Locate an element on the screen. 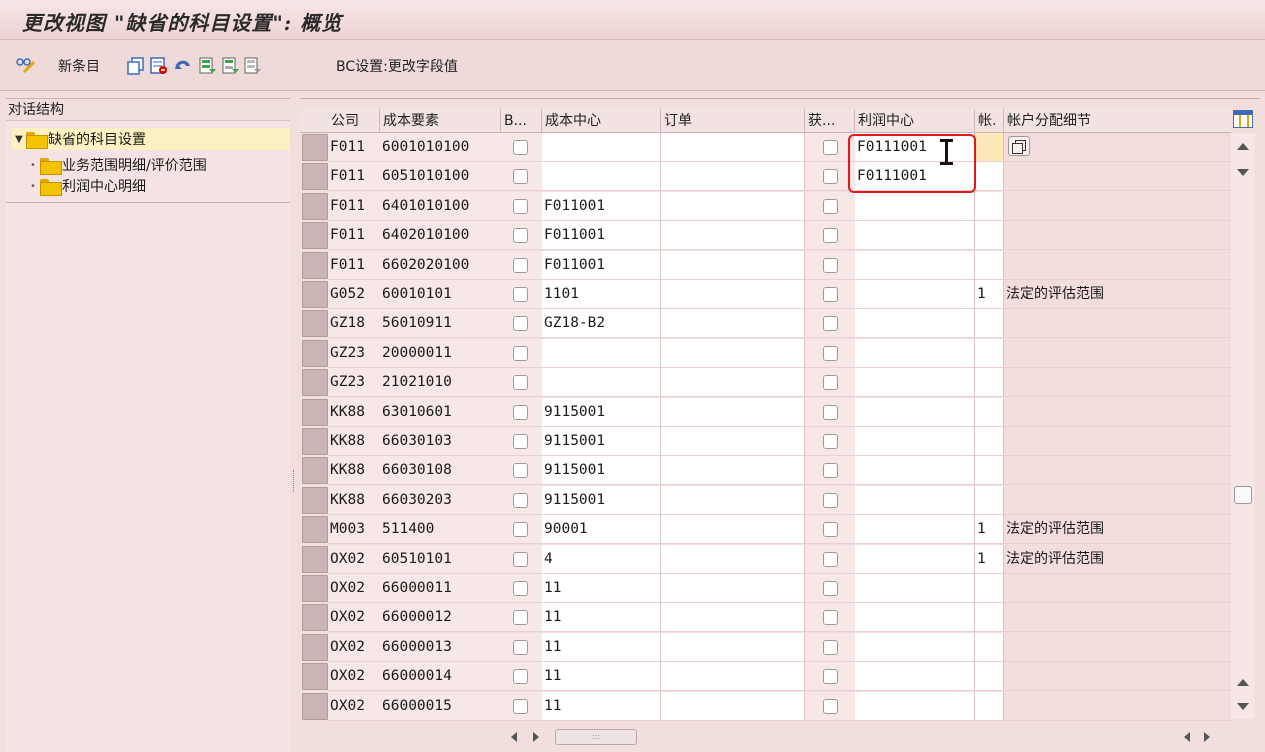 This screenshot has width=1265, height=752. vertical-scrollbar is located at coordinates (1243, 426).